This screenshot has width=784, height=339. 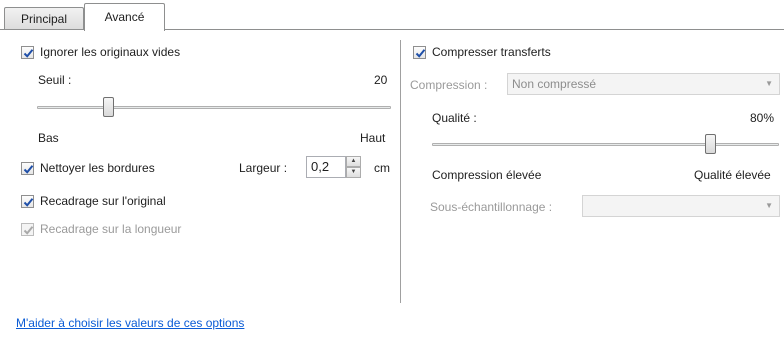 What do you see at coordinates (643, 84) in the screenshot?
I see `compression-select: Non compressé ▼` at bounding box center [643, 84].